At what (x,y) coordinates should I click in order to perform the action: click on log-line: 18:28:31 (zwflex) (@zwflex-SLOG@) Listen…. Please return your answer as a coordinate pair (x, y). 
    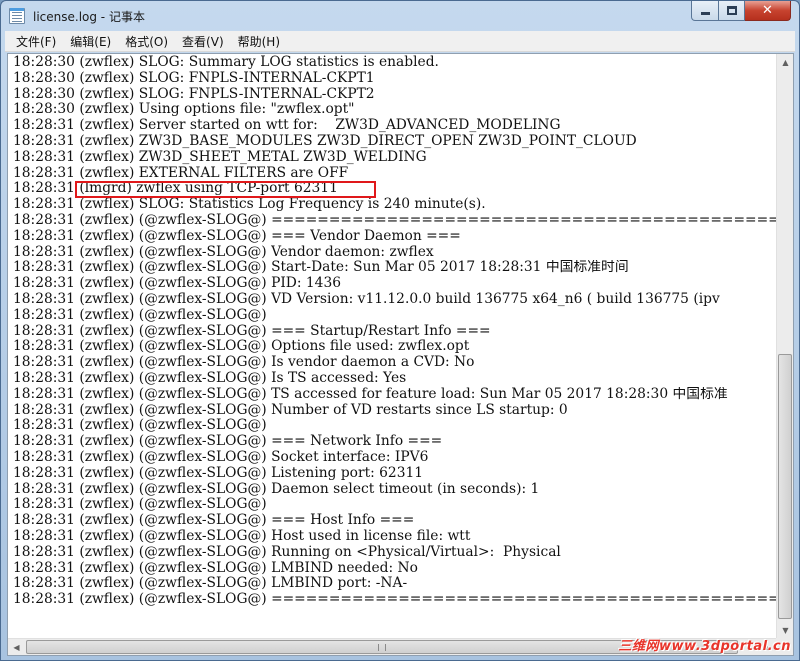
    Looking at the image, I should click on (218, 473).